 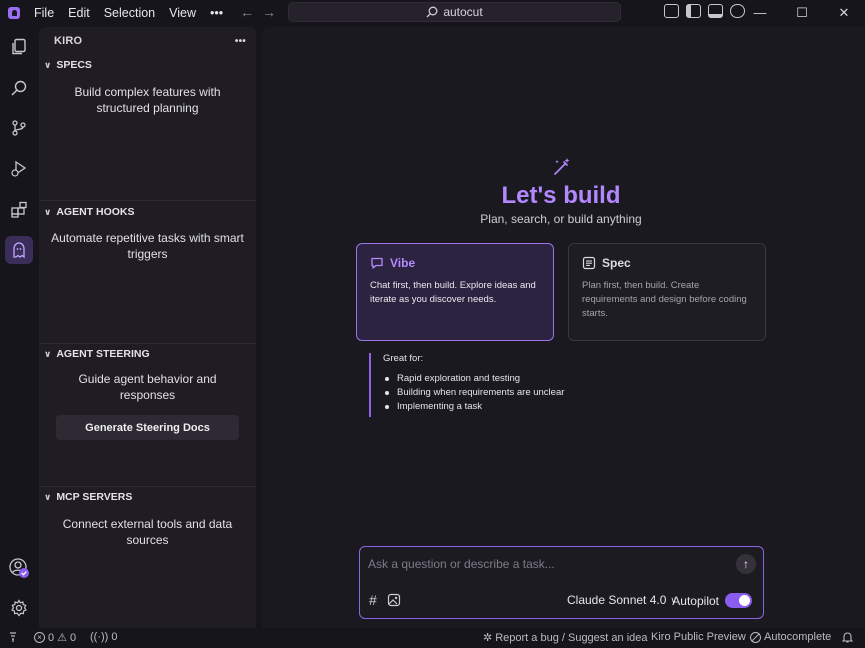 I want to click on account-icon, so click(x=19, y=568).